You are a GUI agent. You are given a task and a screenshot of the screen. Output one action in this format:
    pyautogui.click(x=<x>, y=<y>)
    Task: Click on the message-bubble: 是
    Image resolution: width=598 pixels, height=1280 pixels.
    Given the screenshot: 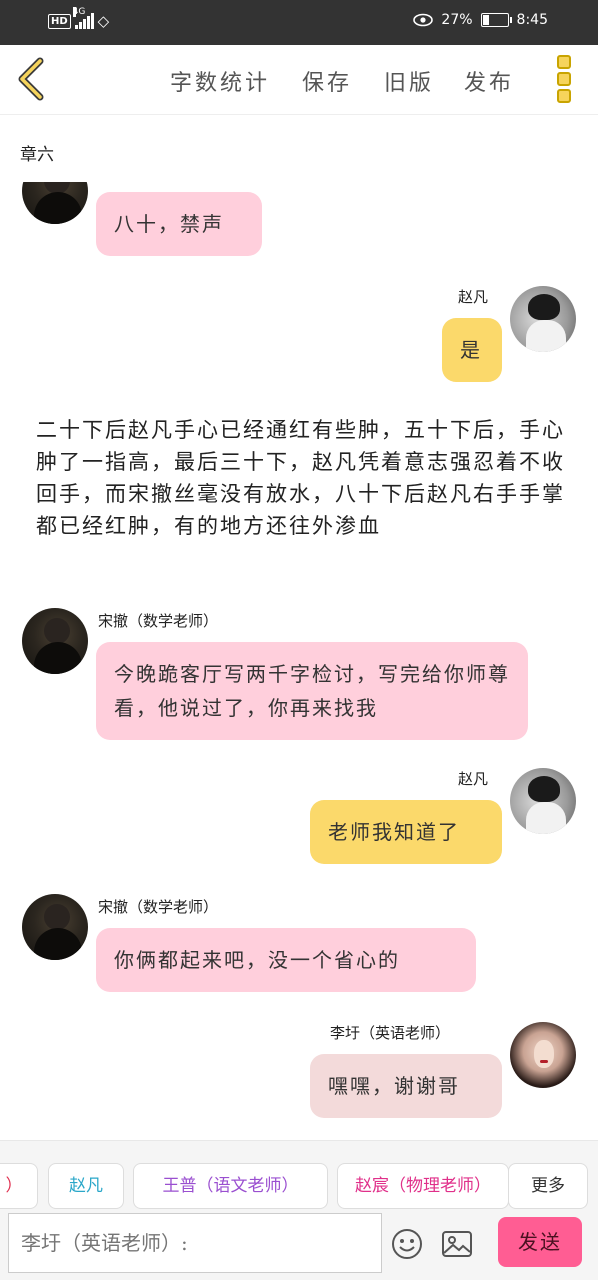 What is the action you would take?
    pyautogui.click(x=472, y=350)
    